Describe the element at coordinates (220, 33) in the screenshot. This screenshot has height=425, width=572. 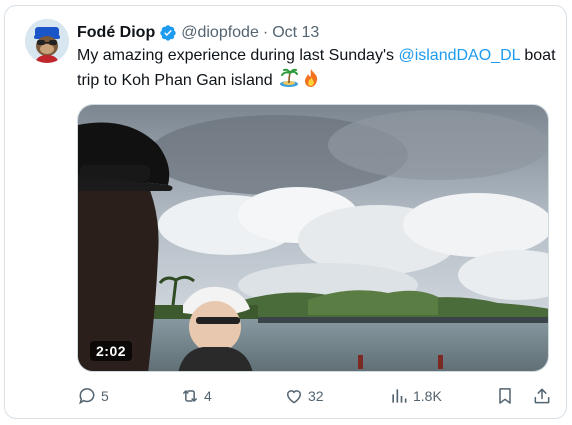
I see `author-handle: @diopfode` at that location.